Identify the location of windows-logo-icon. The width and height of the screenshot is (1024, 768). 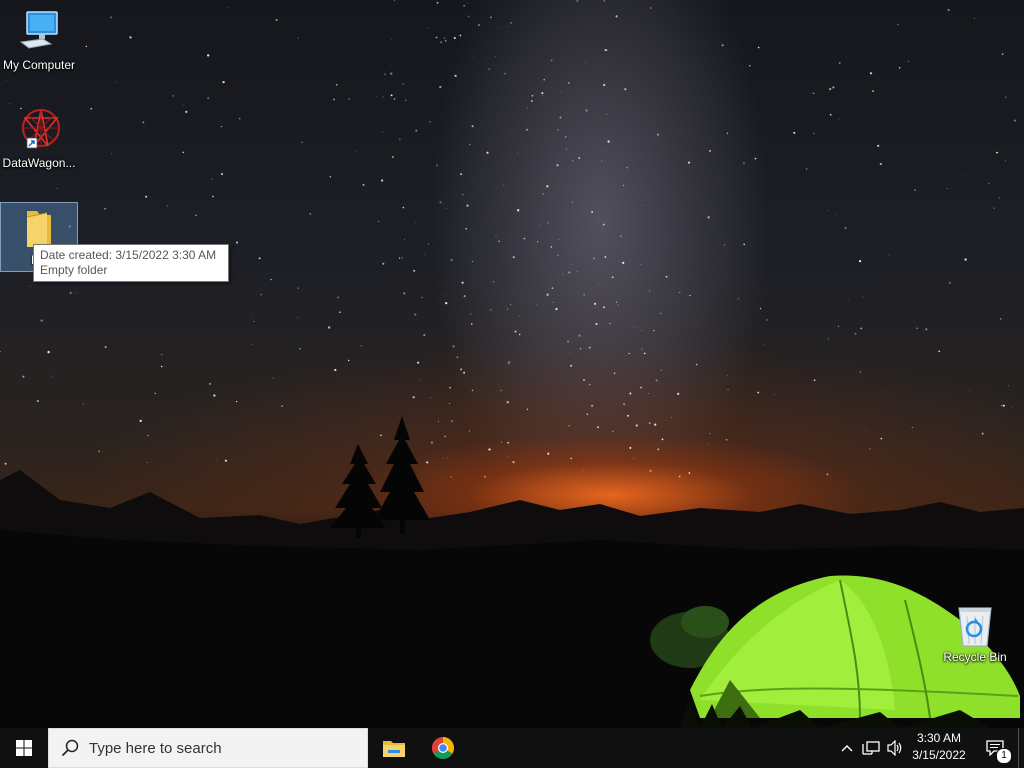
(24, 748).